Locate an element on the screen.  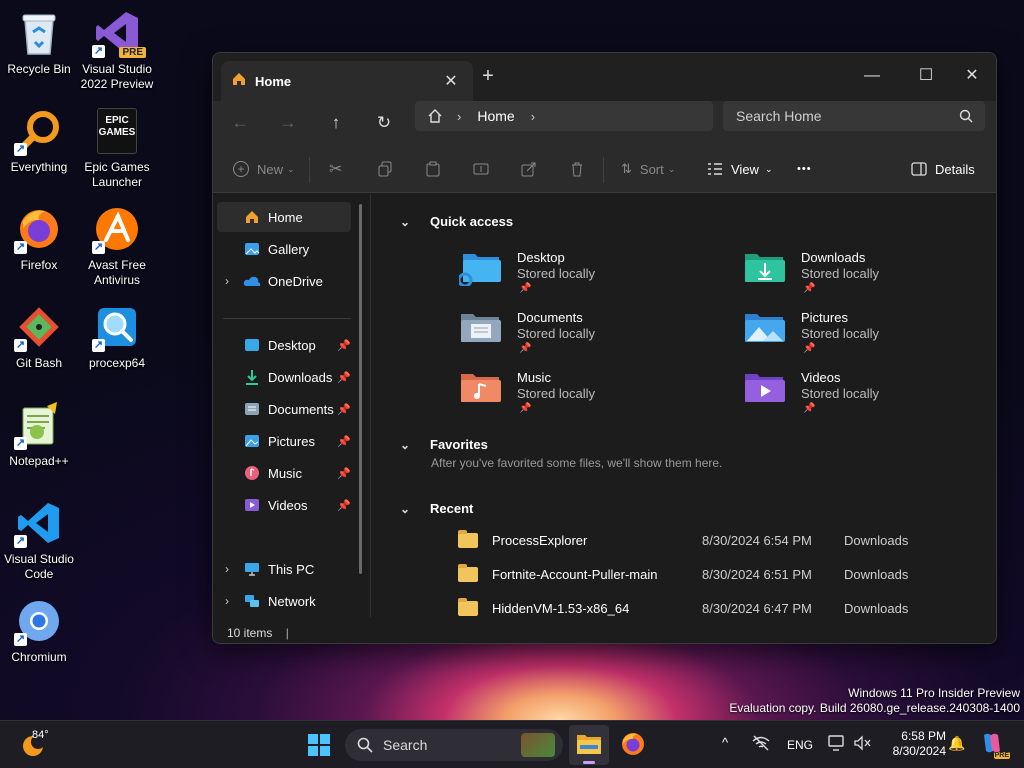
sidebar-item-downloads: Downloads 📌 is located at coordinates (284, 377).